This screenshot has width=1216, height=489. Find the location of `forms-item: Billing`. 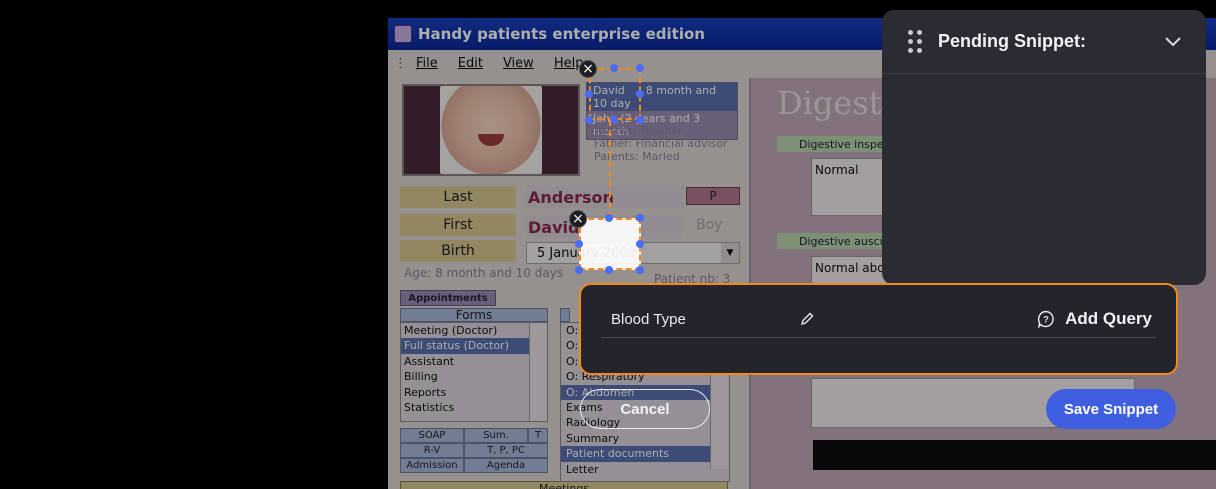

forms-item: Billing is located at coordinates (474, 376).